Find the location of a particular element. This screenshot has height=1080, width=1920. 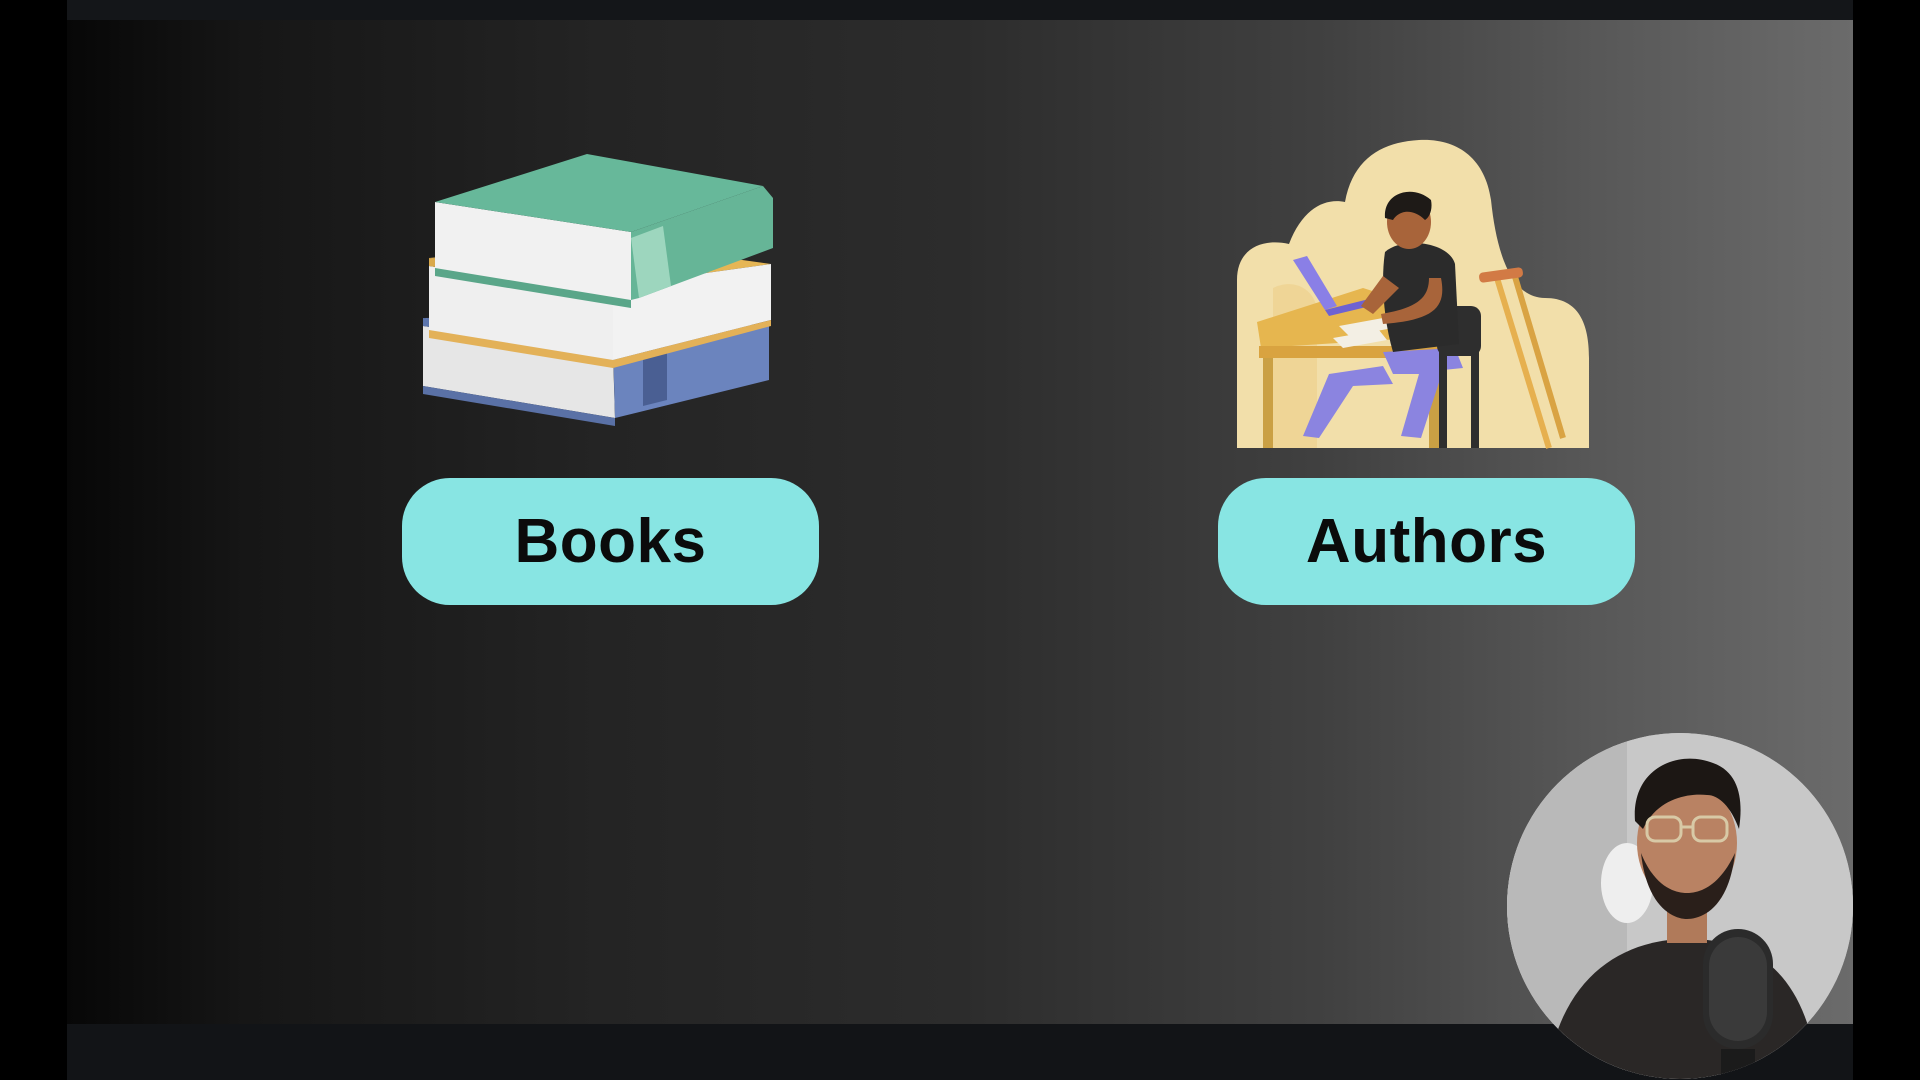

books-label: Books is located at coordinates (610, 541).